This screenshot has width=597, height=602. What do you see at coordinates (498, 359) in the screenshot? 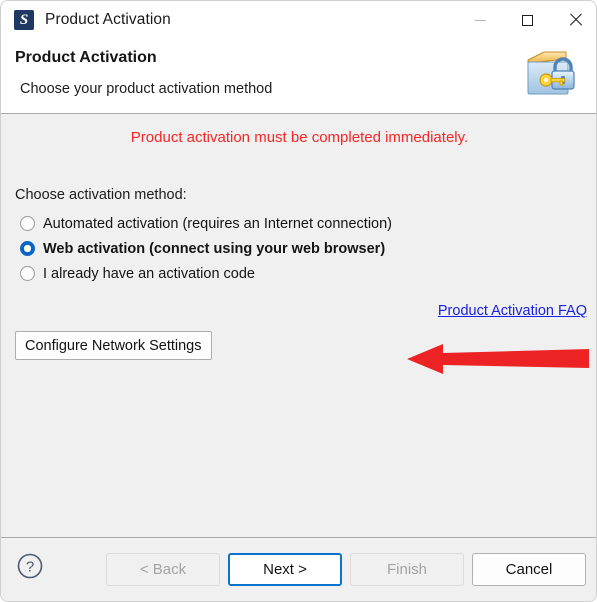
I see `annotation-arrow-icon` at bounding box center [498, 359].